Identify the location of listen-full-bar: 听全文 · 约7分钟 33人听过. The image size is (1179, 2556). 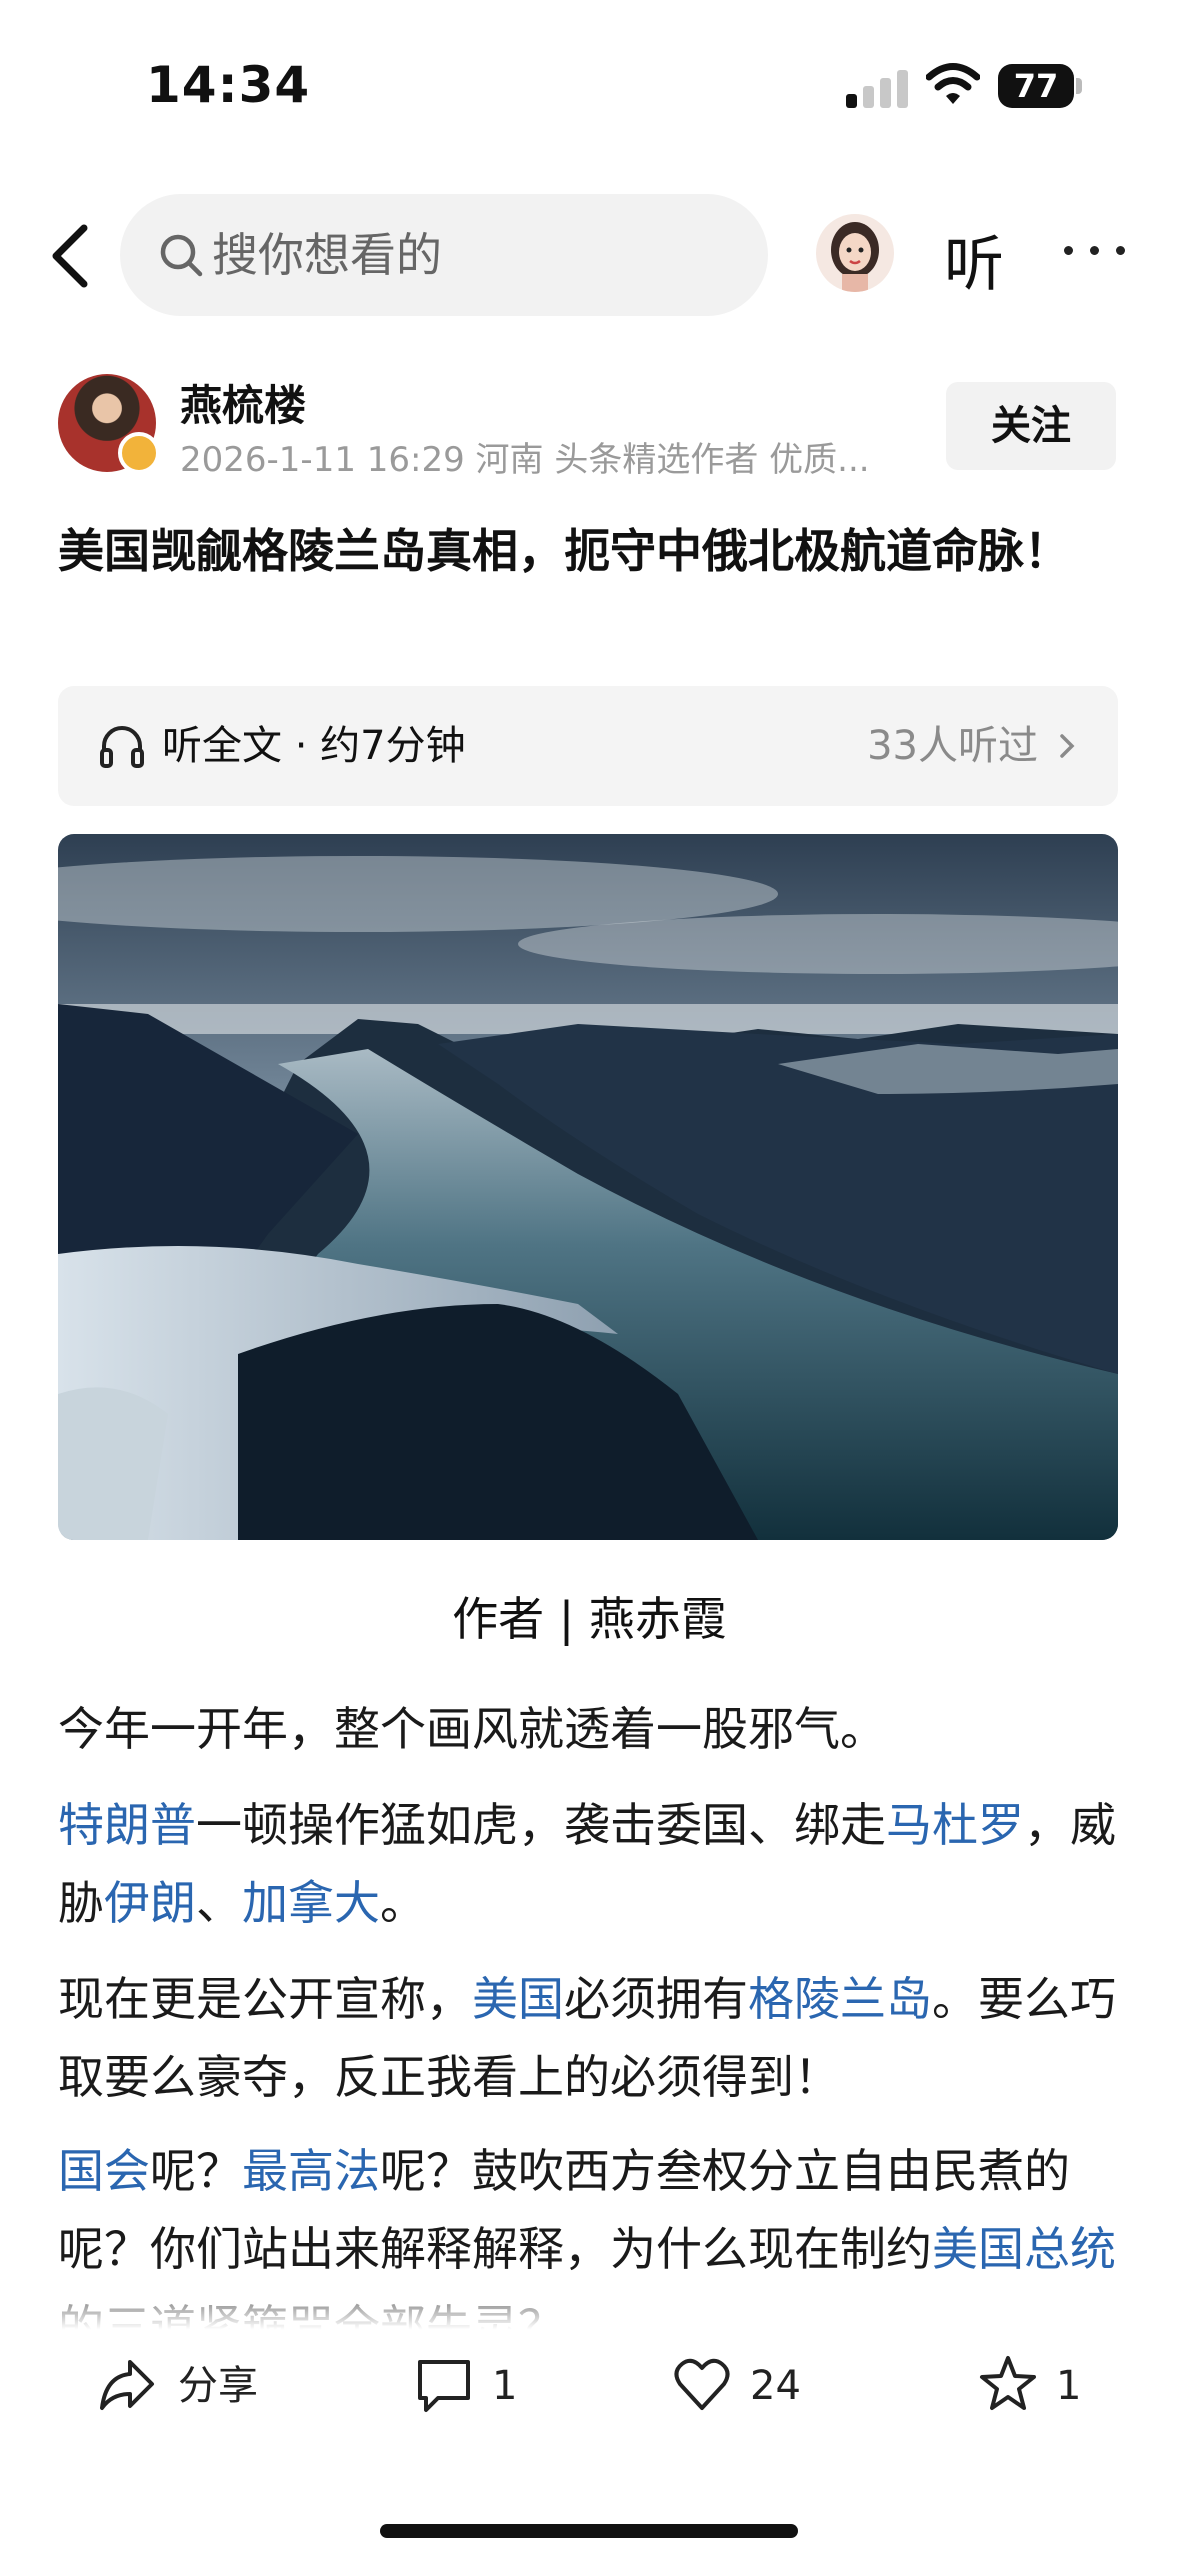
(588, 746).